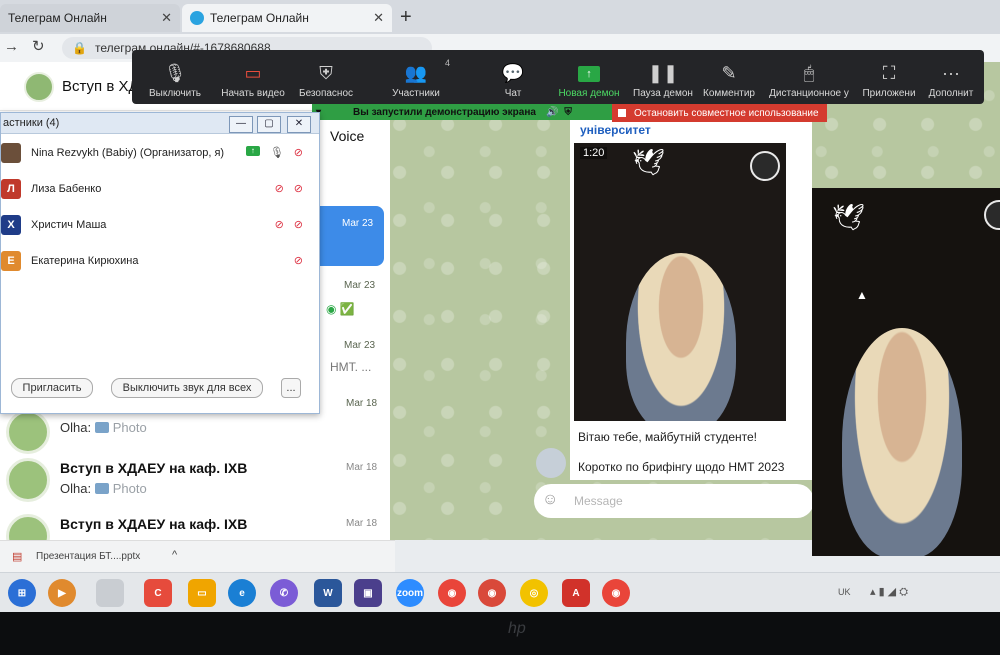 This screenshot has width=1000, height=655. I want to click on security-button: ⛨ Безопаснос, so click(326, 77).